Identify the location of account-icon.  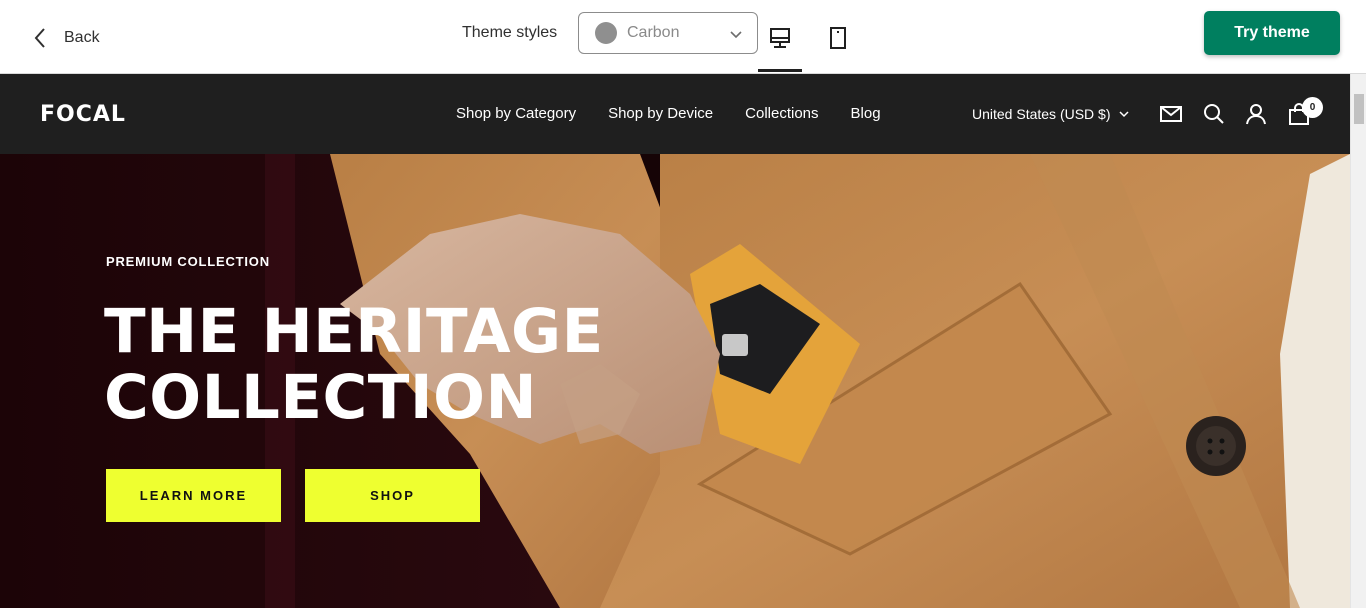
(1256, 114).